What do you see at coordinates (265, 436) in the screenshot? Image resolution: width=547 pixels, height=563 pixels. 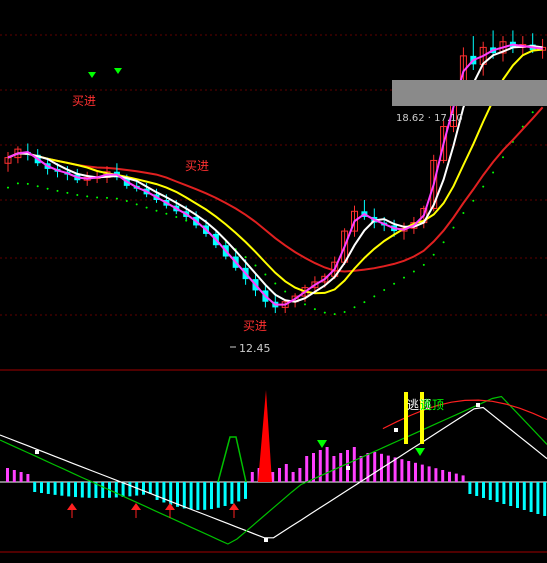 I see `red-spike` at bounding box center [265, 436].